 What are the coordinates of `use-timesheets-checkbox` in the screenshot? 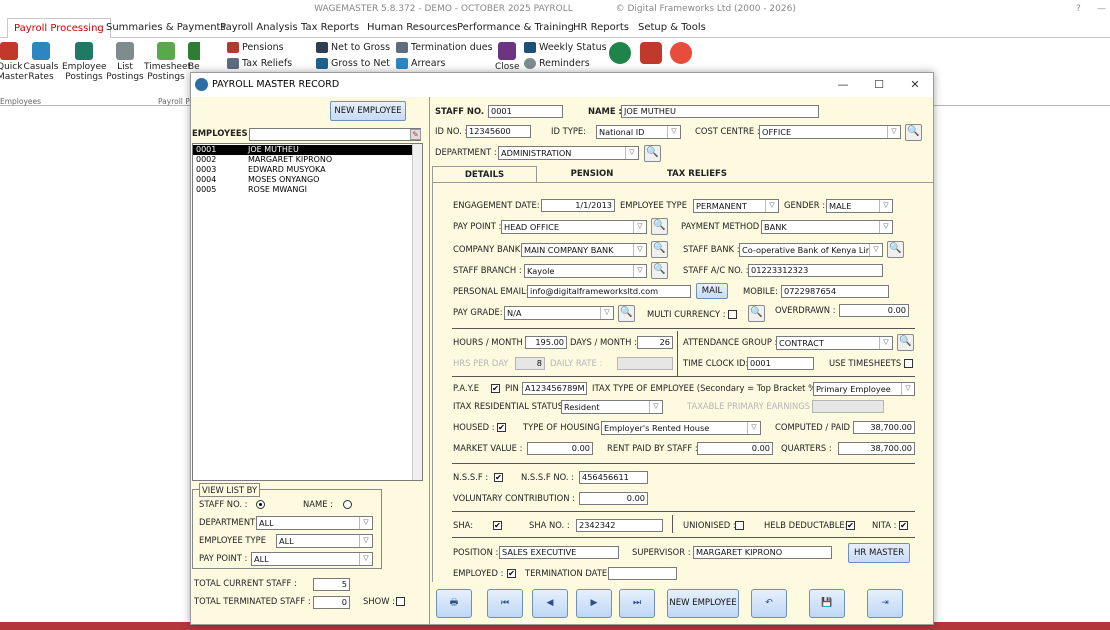 It's located at (908, 363).